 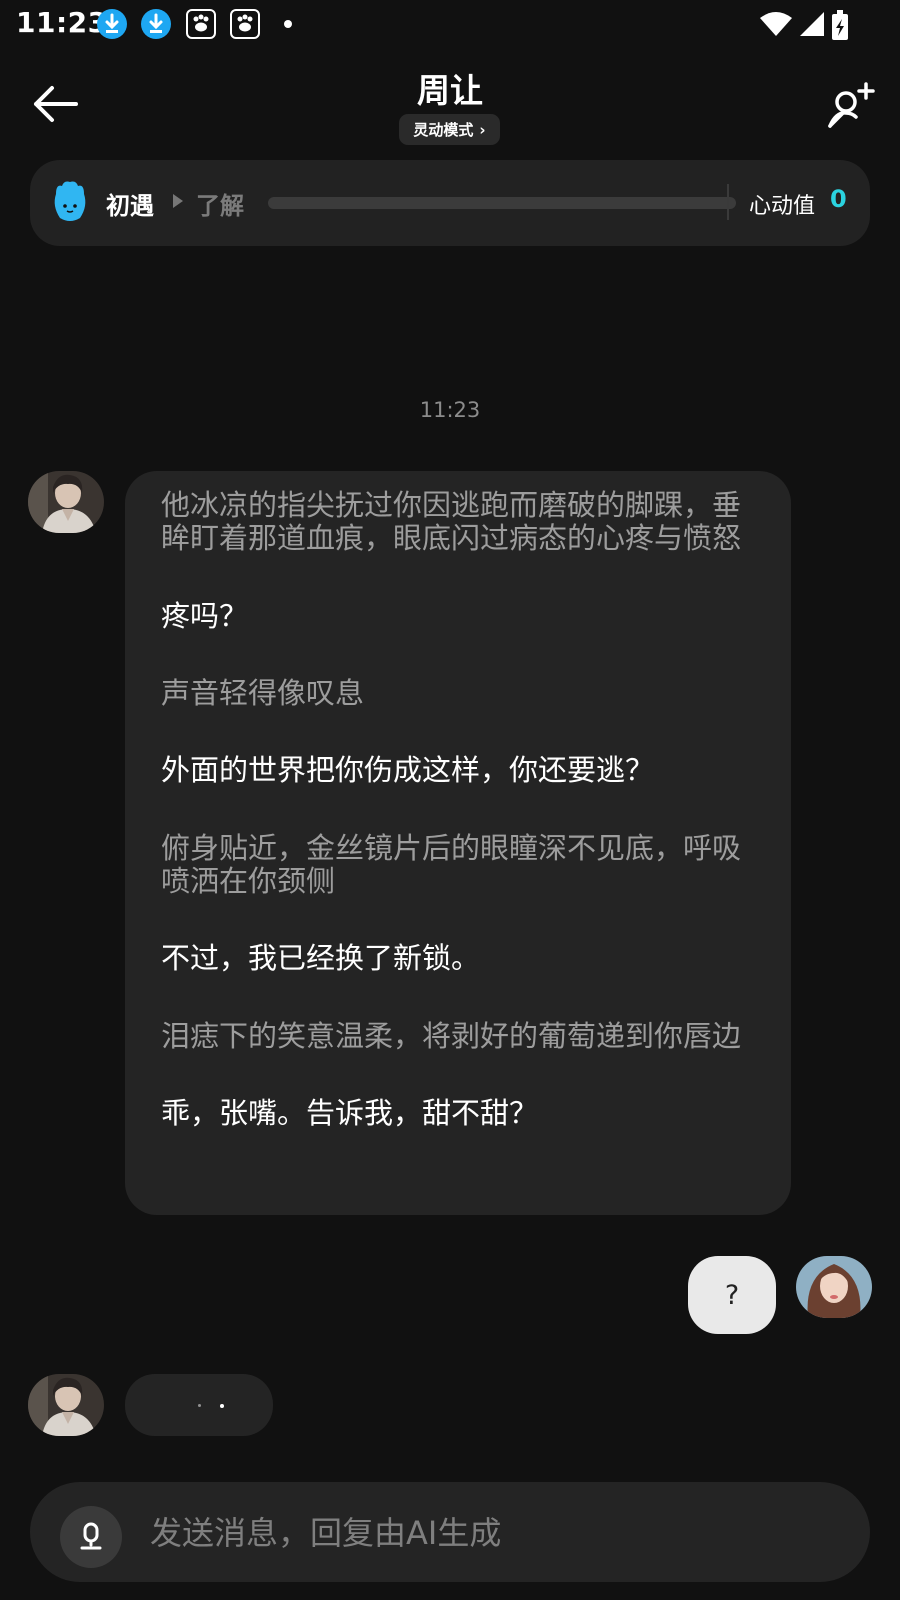 I want to click on user-message-bubble: ?, so click(x=732, y=1295).